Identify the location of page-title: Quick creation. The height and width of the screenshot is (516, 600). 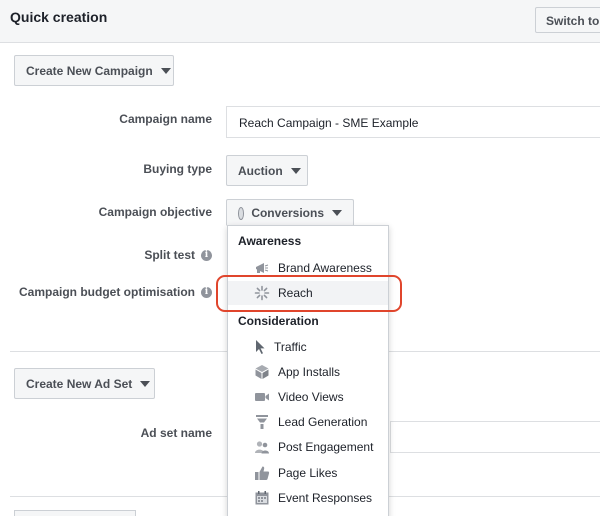
(59, 17).